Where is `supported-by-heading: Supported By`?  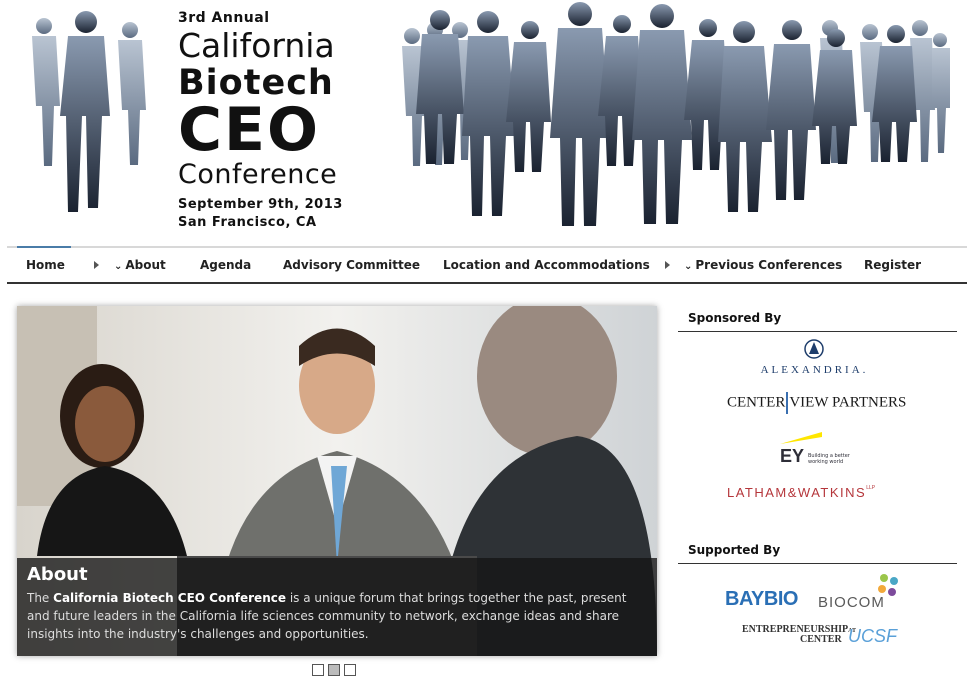 supported-by-heading: Supported By is located at coordinates (817, 553).